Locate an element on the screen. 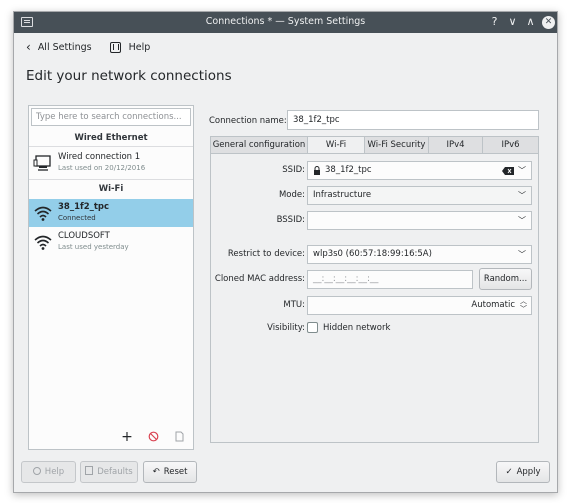 The image size is (570, 503). restrict-device-value: wlp3s0 (60:57:18:99:16:5A) is located at coordinates (372, 254).